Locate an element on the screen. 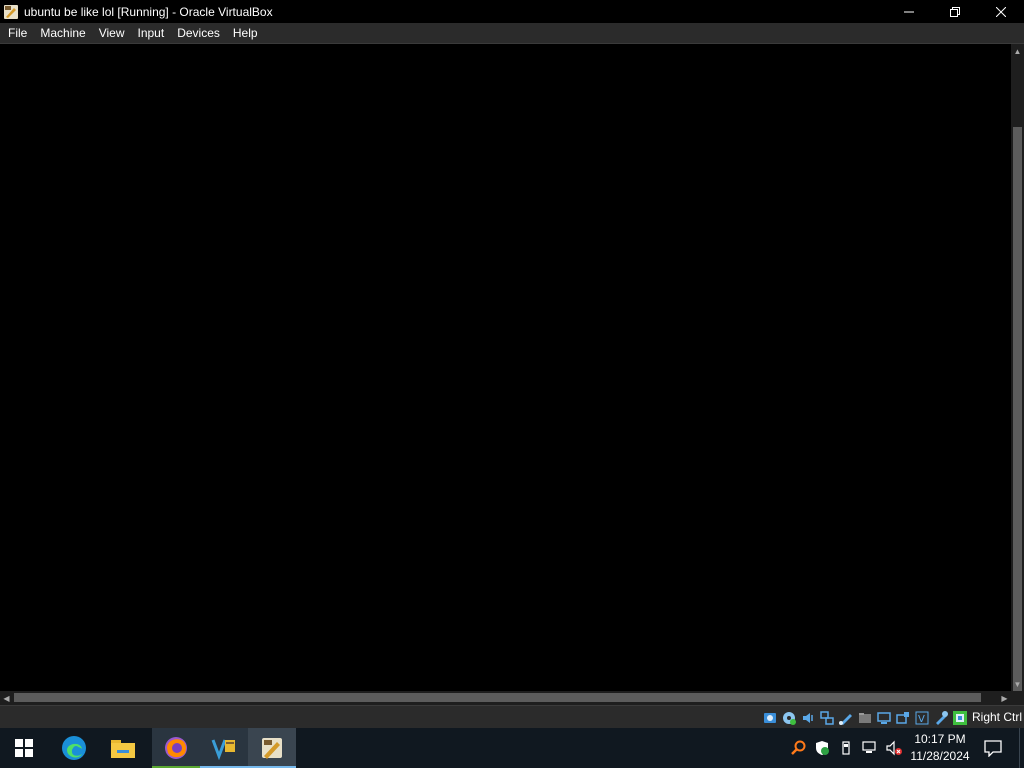 This screenshot has height=768, width=1024. taskbar-virtualbox-manager is located at coordinates (224, 748).